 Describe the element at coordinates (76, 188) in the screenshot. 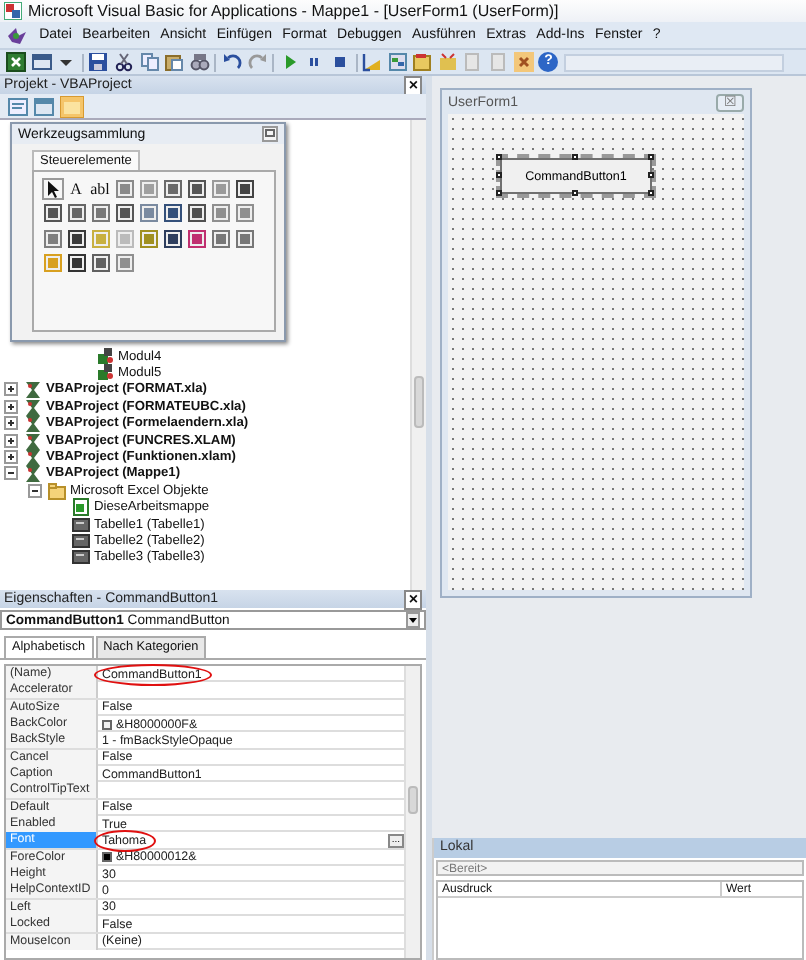

I see `tool-button: A` at that location.